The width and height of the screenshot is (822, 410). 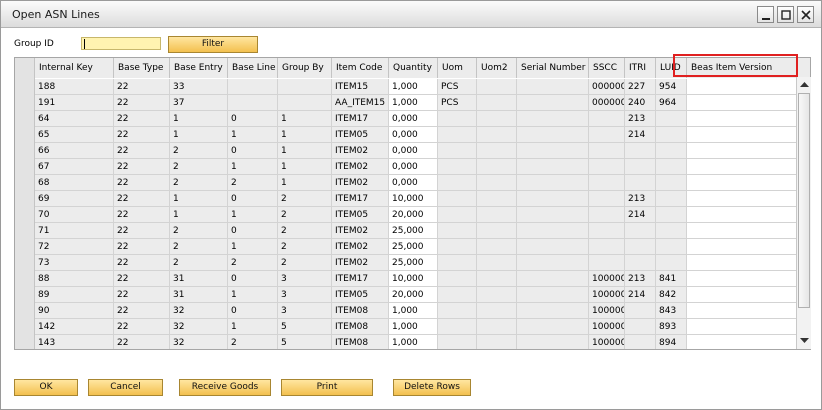 What do you see at coordinates (305, 295) in the screenshot?
I see `table-cell: 3` at bounding box center [305, 295].